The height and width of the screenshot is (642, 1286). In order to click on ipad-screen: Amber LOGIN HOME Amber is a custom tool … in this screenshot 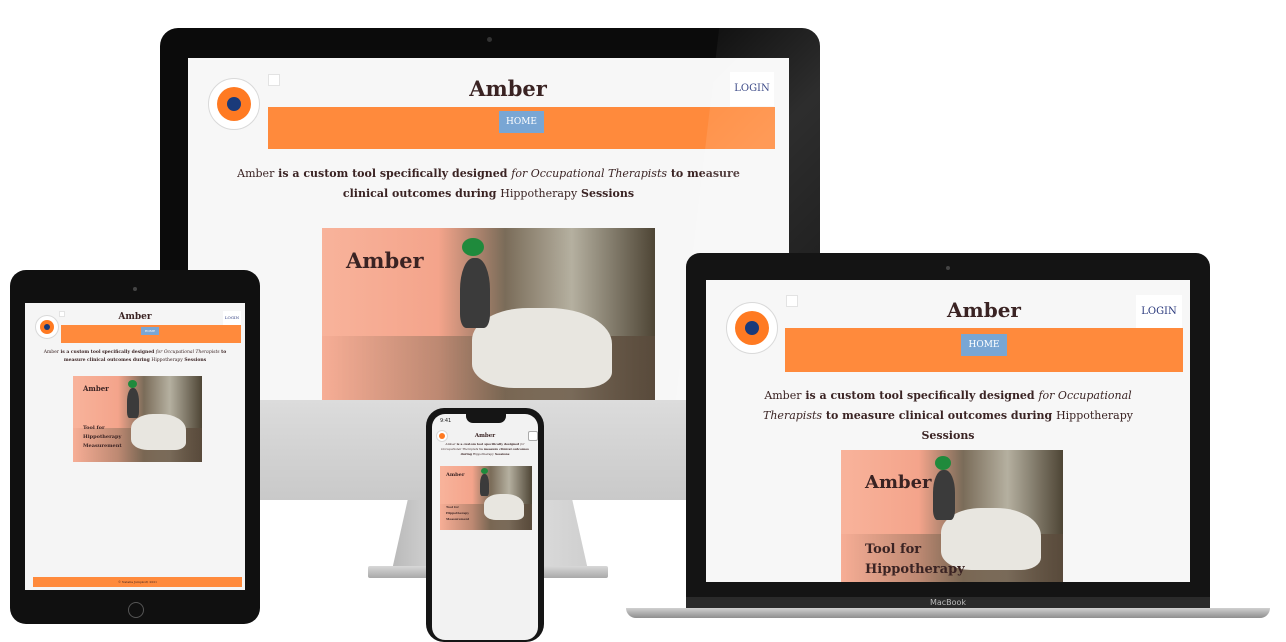, I will do `click(135, 446)`.